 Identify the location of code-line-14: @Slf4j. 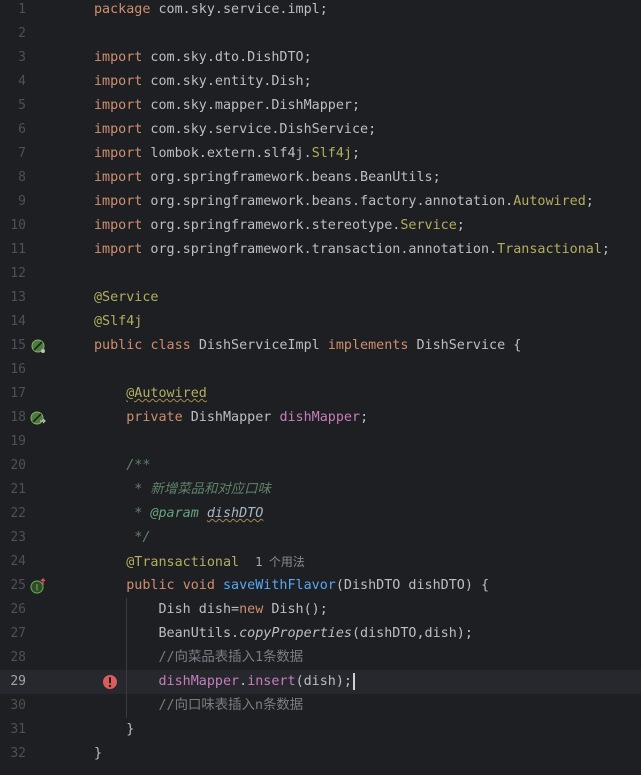
(320, 322).